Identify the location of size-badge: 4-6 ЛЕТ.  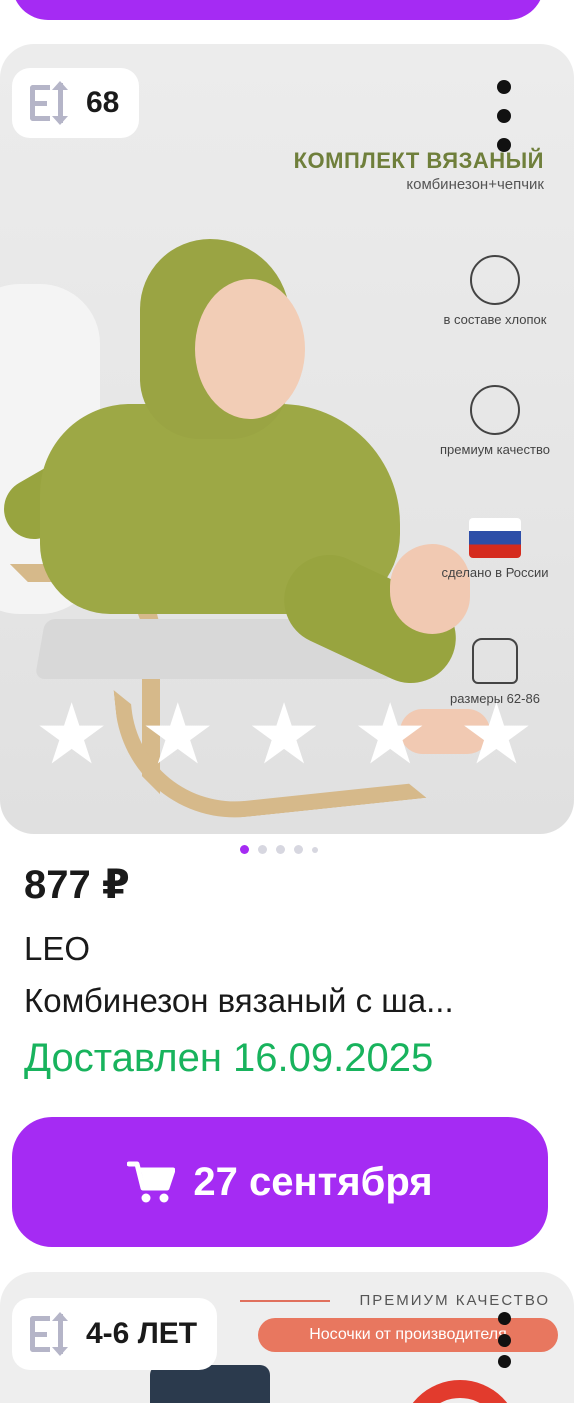
(115, 1334).